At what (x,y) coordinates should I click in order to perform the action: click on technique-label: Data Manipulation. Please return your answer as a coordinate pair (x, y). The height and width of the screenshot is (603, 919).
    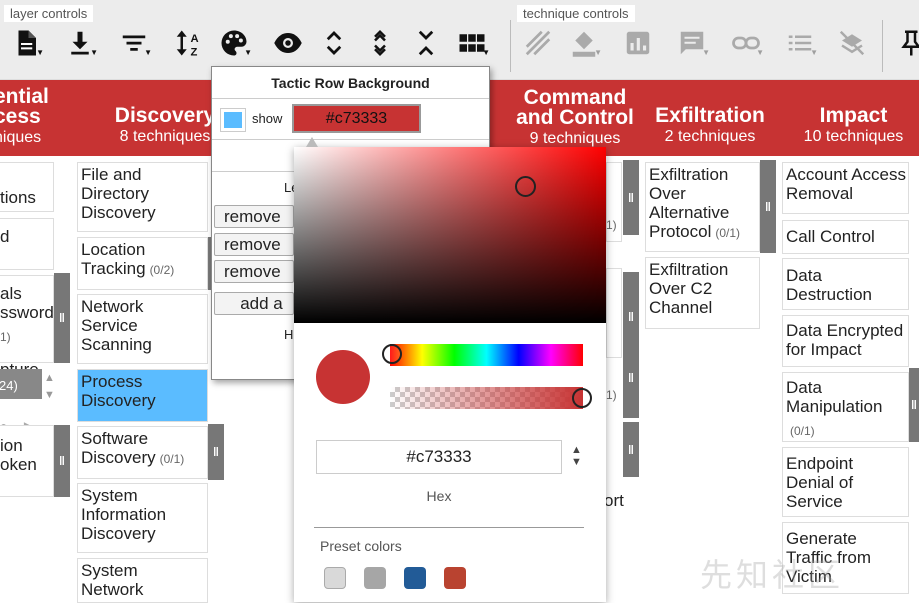
    Looking at the image, I should click on (834, 397).